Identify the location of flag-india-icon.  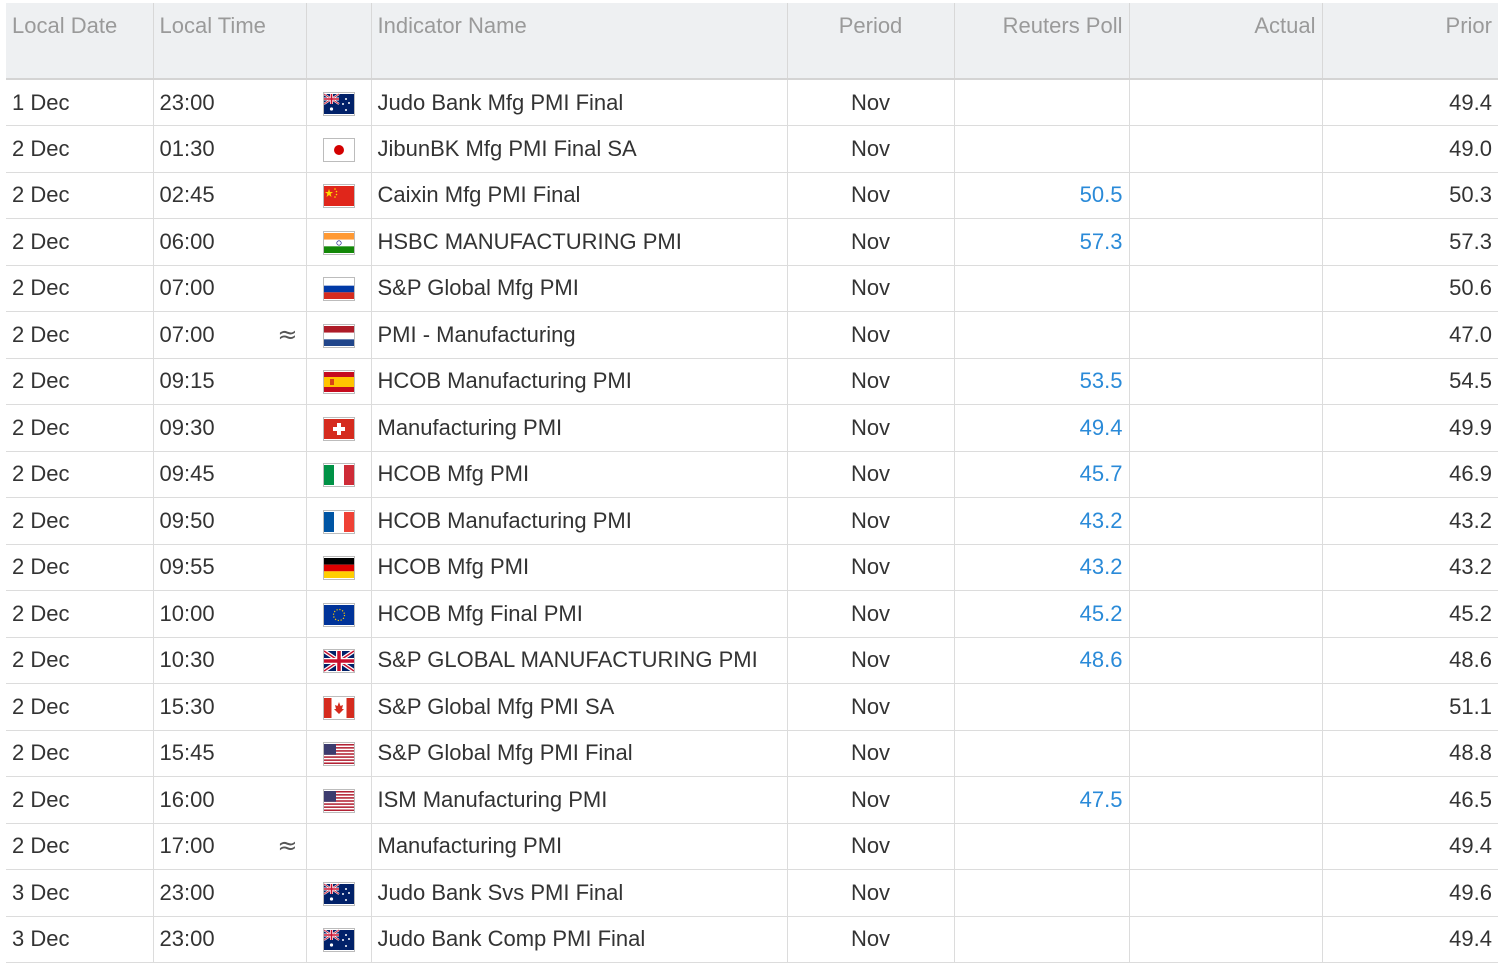
(338, 242).